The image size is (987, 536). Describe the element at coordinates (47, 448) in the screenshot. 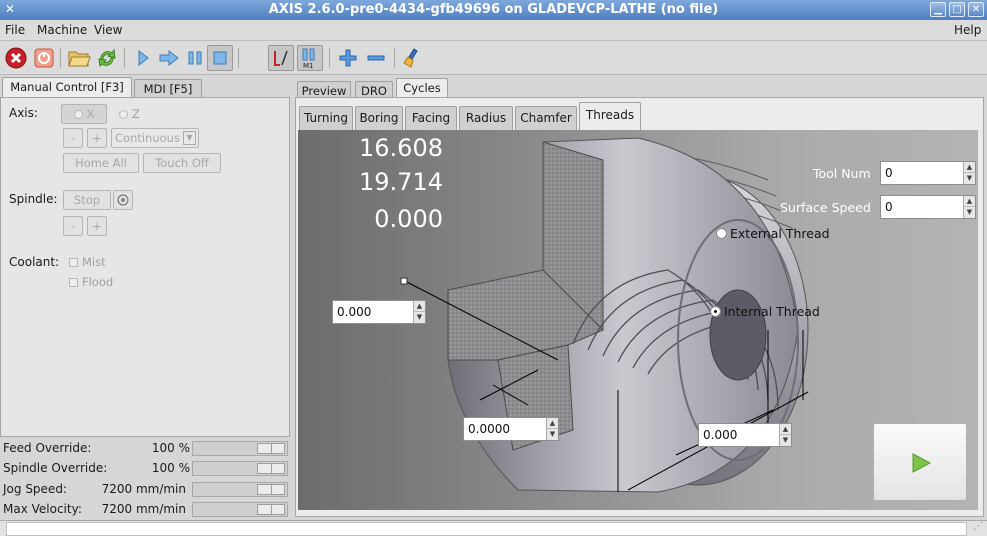

I see `feed-override-label: Feed Override:` at that location.